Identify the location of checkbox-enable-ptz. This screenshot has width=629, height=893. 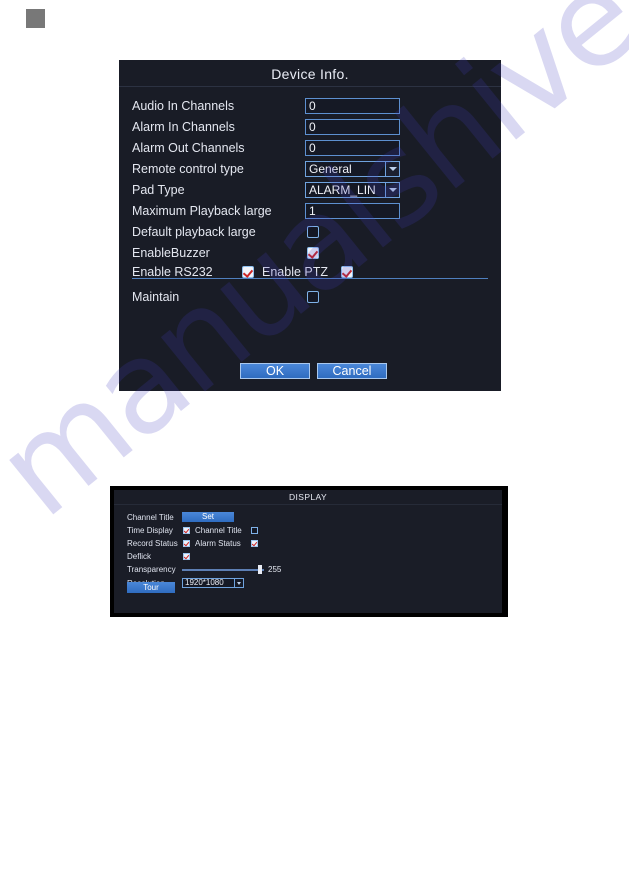
(347, 272).